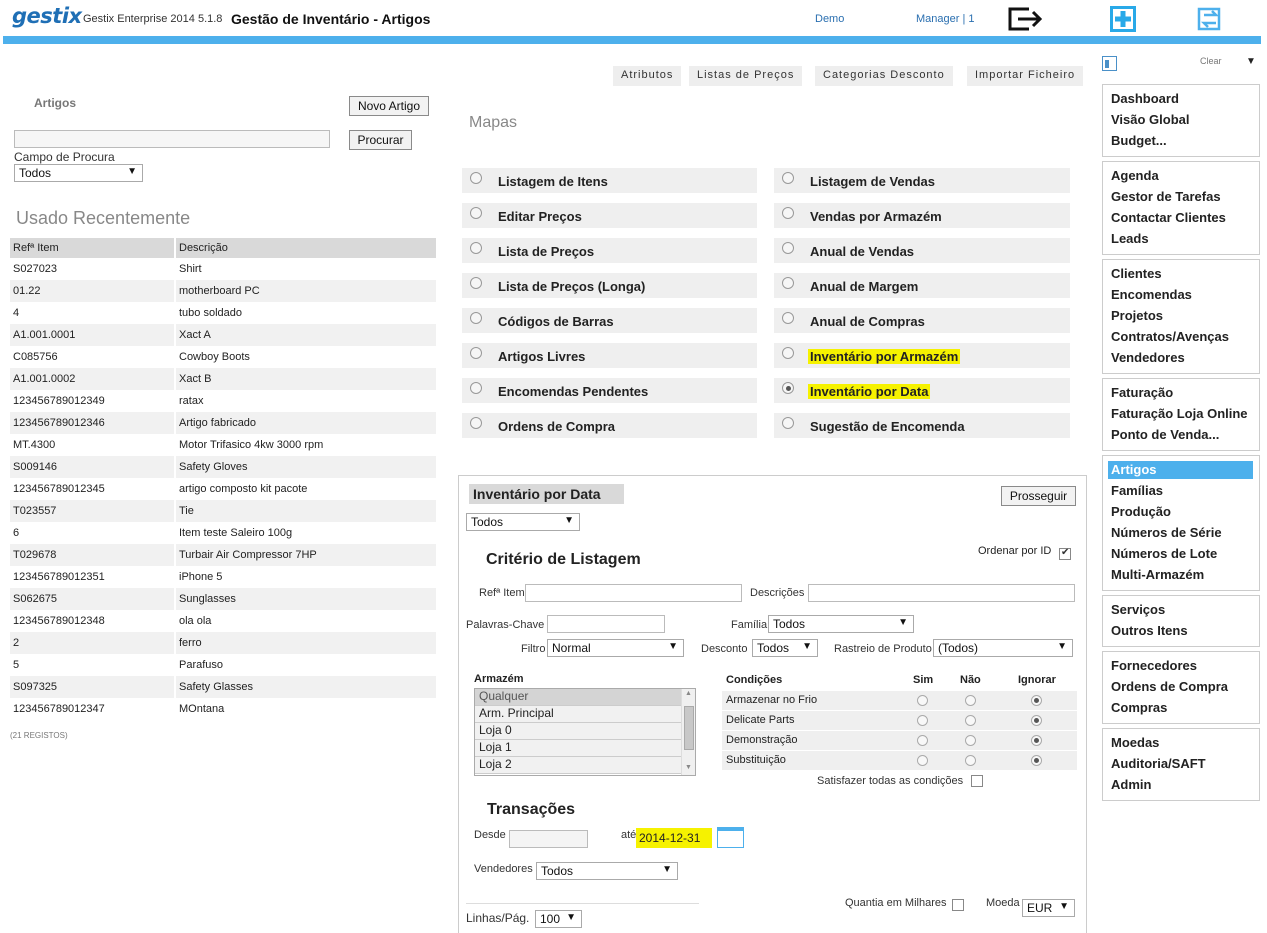  Describe the element at coordinates (93, 248) in the screenshot. I see `col-ref: Refª Item` at that location.